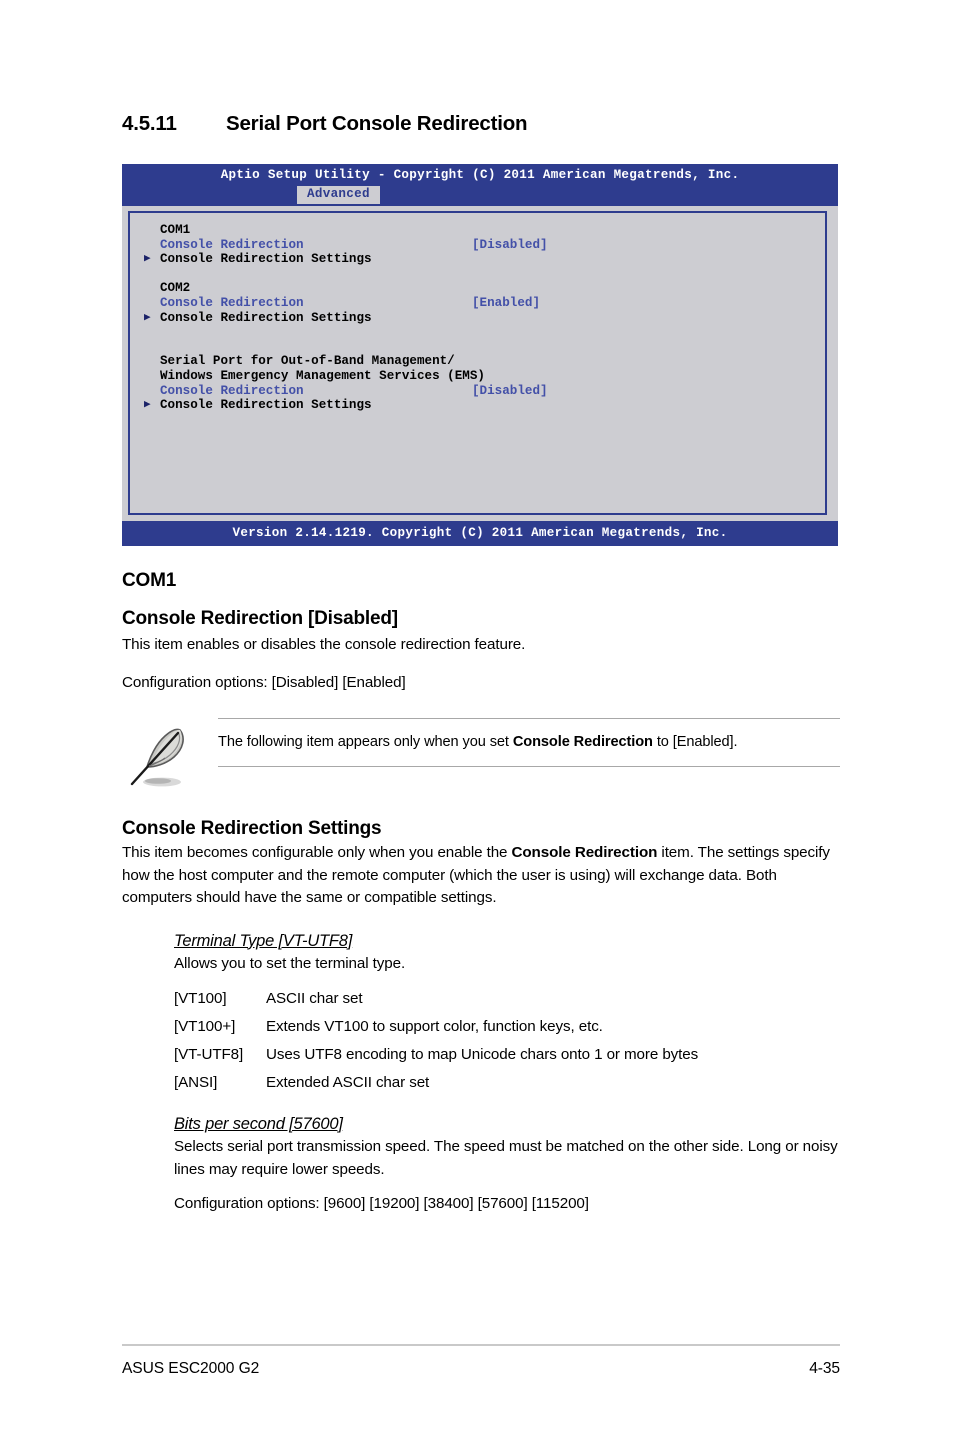  I want to click on bios-item-console-redirection-settings-com1: ▶ Console Redirection Settings, so click(484, 259).